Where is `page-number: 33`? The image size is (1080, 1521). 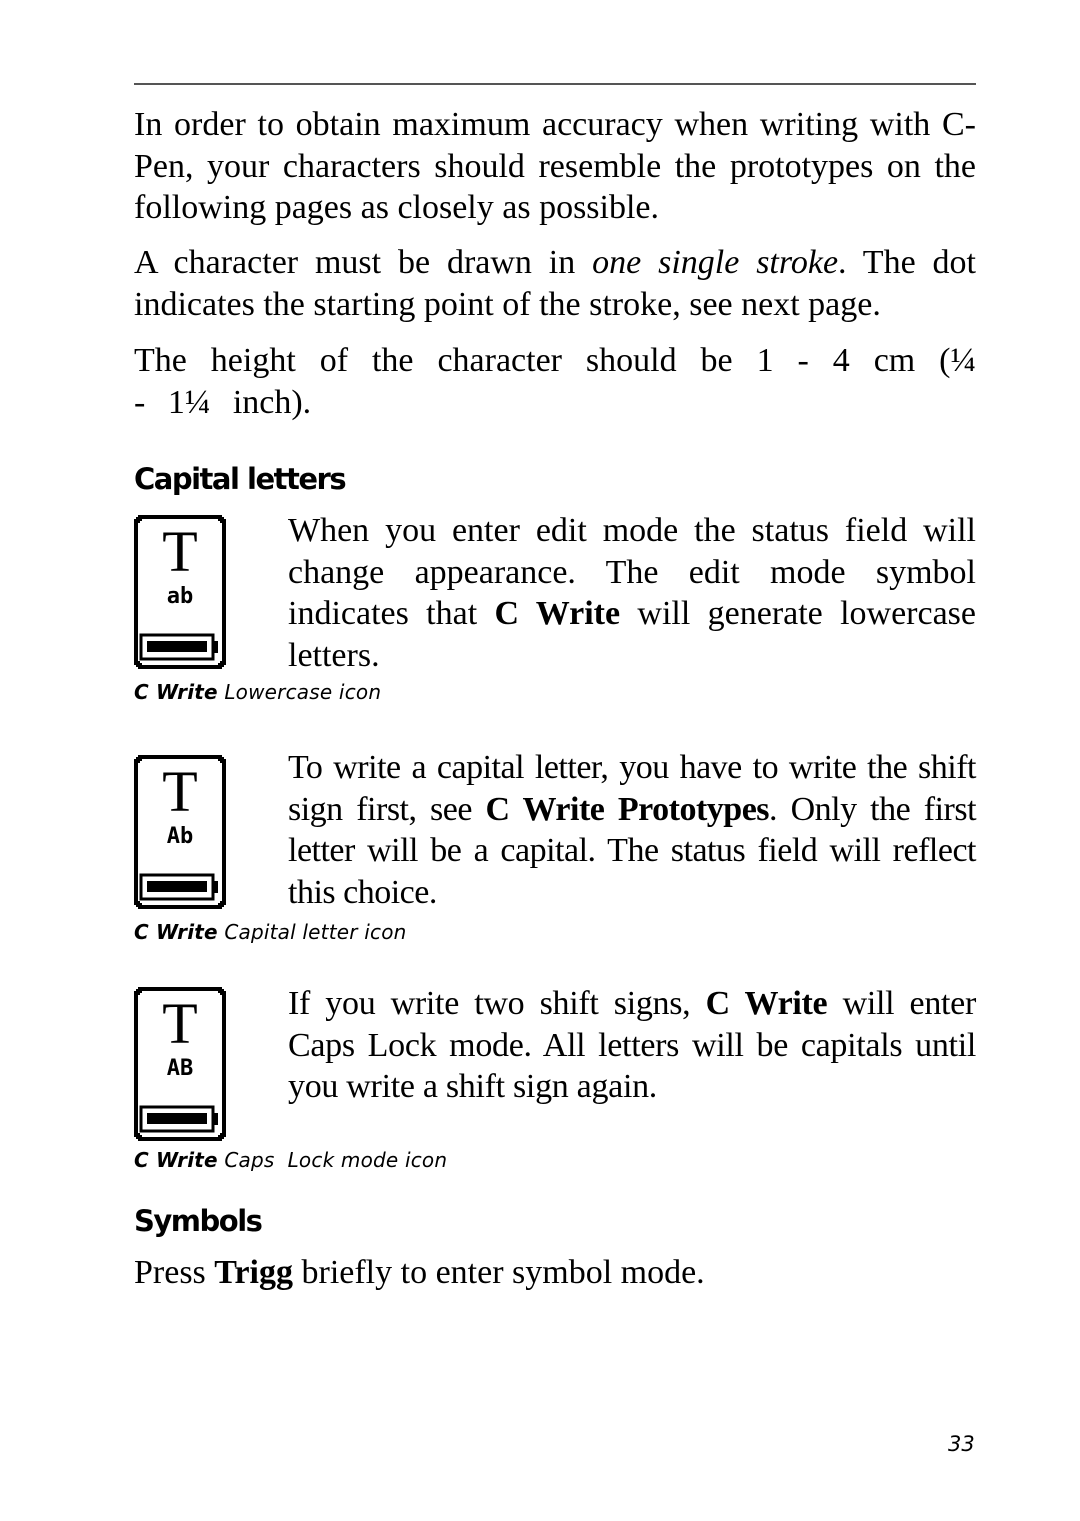
page-number: 33 is located at coordinates (961, 1444).